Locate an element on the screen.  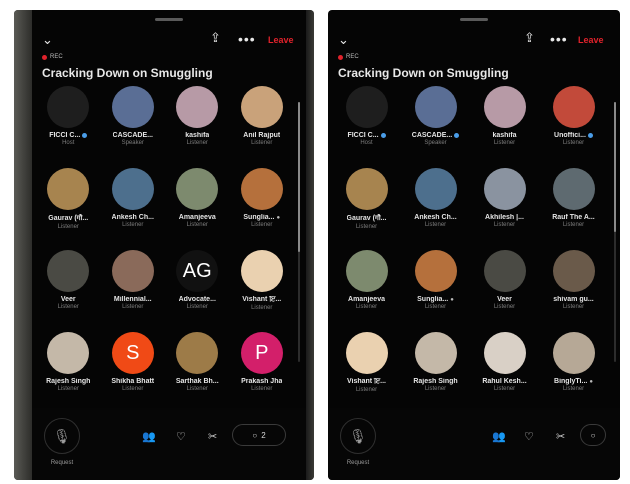
participant-card: Millennial... Listener is located at coordinates (133, 287).